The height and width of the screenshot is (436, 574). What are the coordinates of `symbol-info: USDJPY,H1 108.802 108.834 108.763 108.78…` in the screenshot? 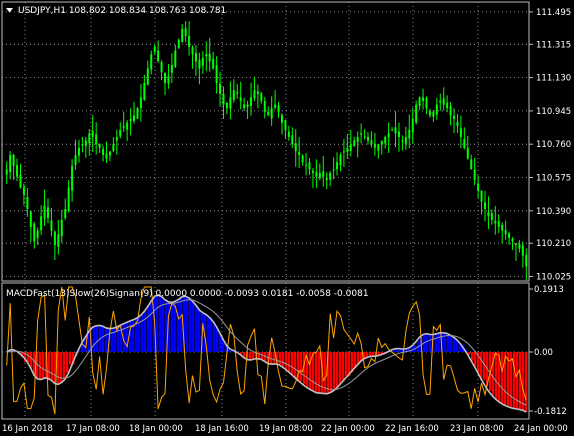 It's located at (122, 11).